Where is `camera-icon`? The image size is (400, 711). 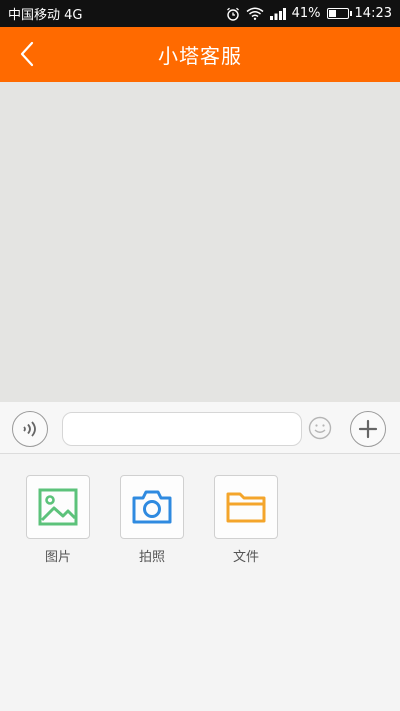
camera-icon is located at coordinates (152, 507).